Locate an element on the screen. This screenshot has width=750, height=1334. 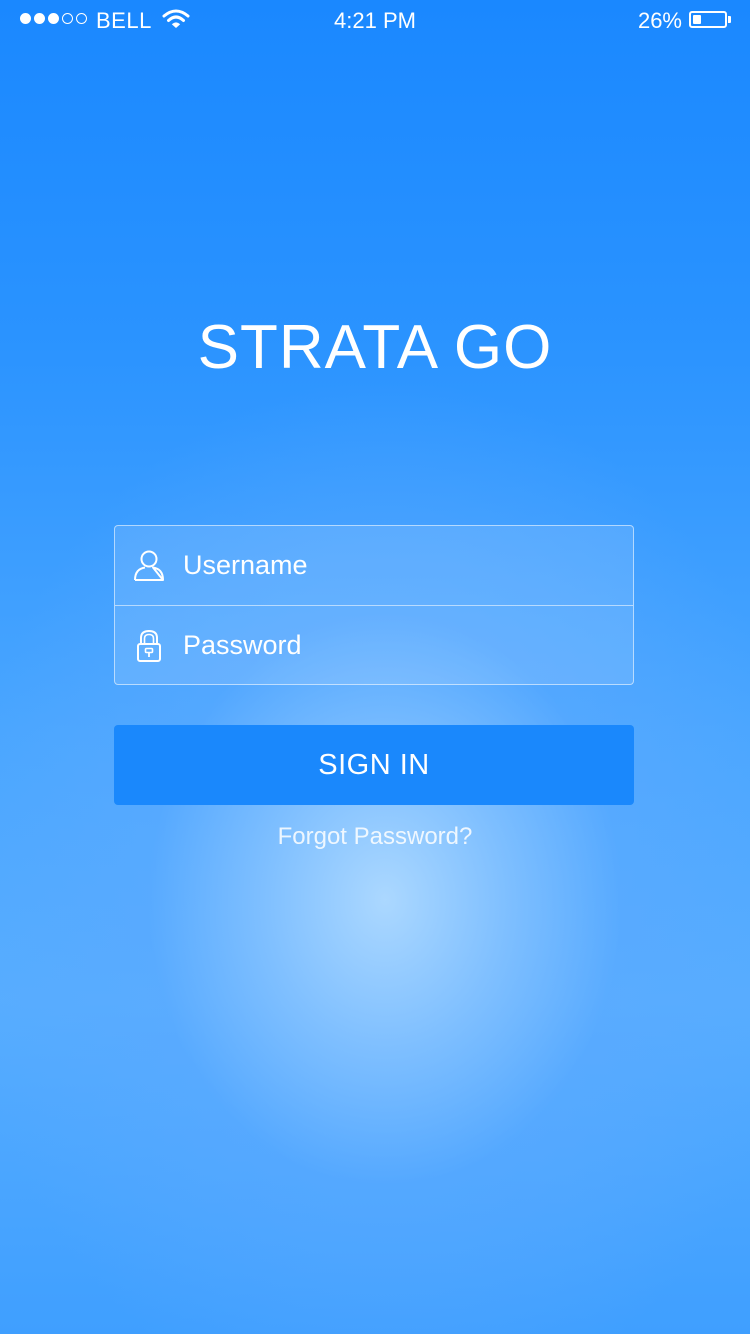
battery-icon is located at coordinates (708, 19).